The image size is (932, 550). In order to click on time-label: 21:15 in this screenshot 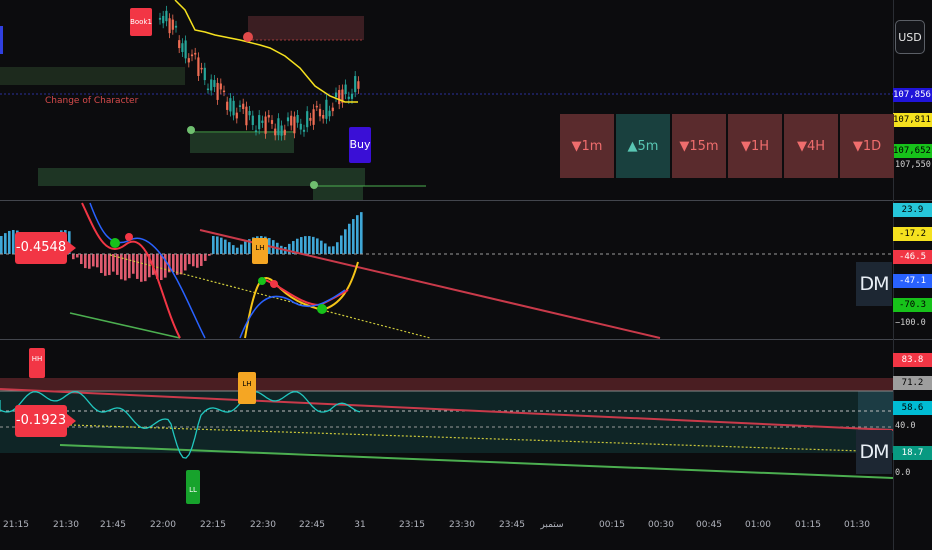, I will do `click(16, 525)`.